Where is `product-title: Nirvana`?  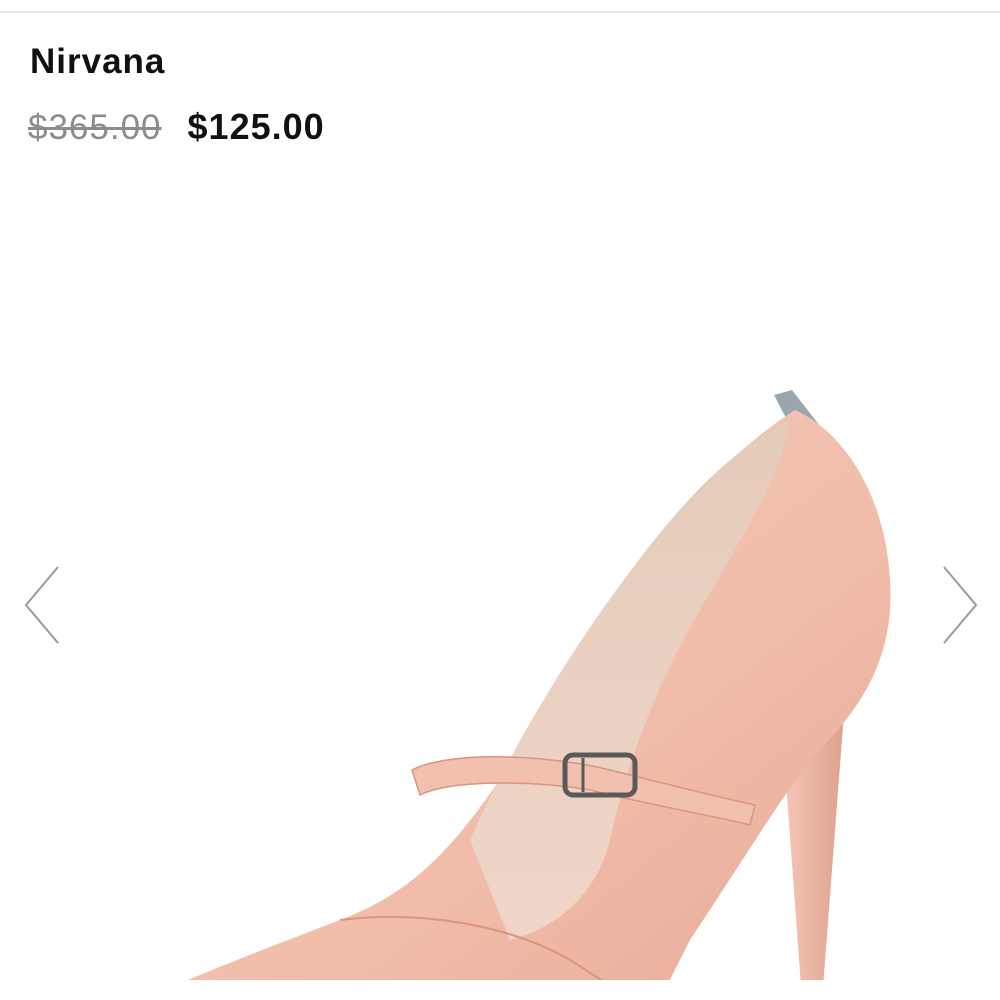
product-title: Nirvana is located at coordinates (98, 61).